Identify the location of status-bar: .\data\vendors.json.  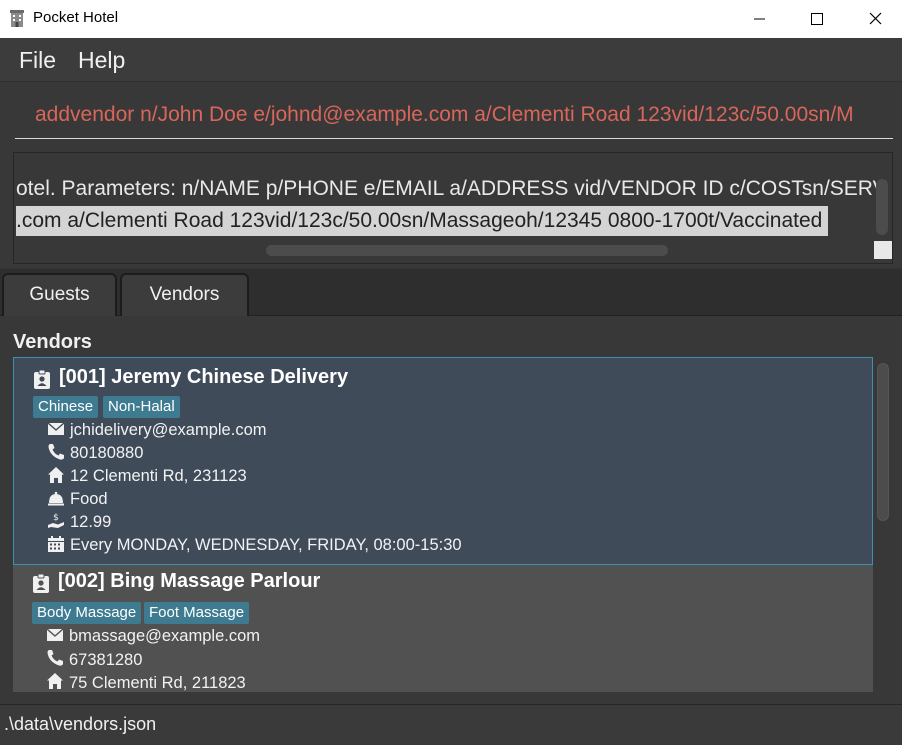
(451, 724).